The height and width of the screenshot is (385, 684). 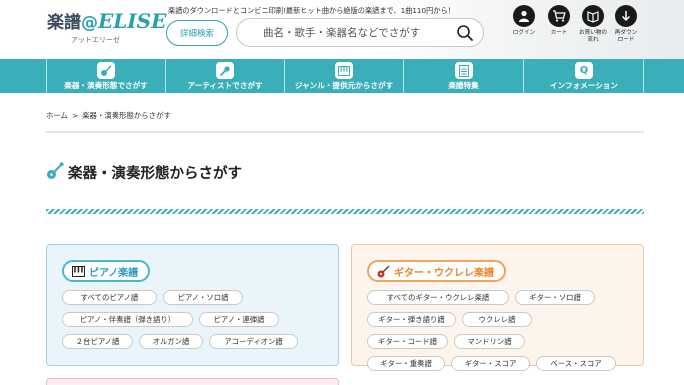 I want to click on cart-icon, so click(x=559, y=16).